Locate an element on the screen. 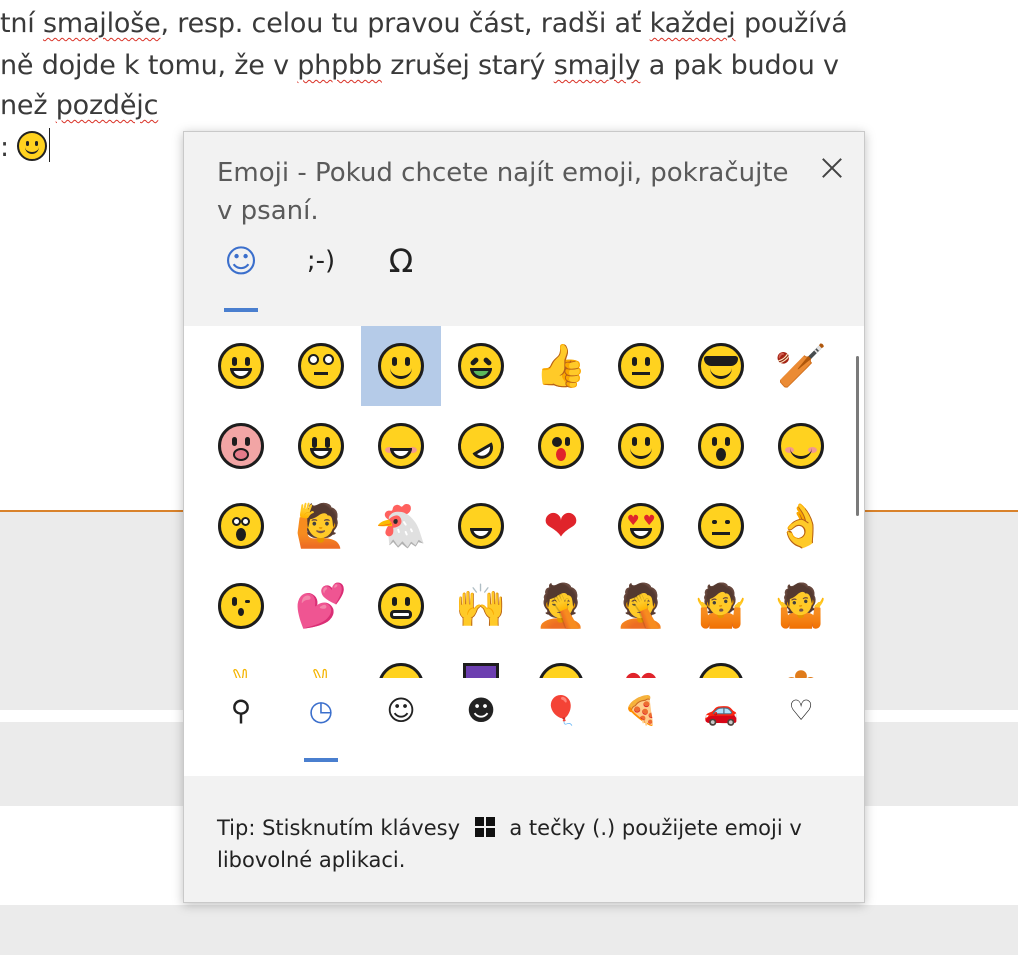  category-people: ☻ is located at coordinates (481, 724).